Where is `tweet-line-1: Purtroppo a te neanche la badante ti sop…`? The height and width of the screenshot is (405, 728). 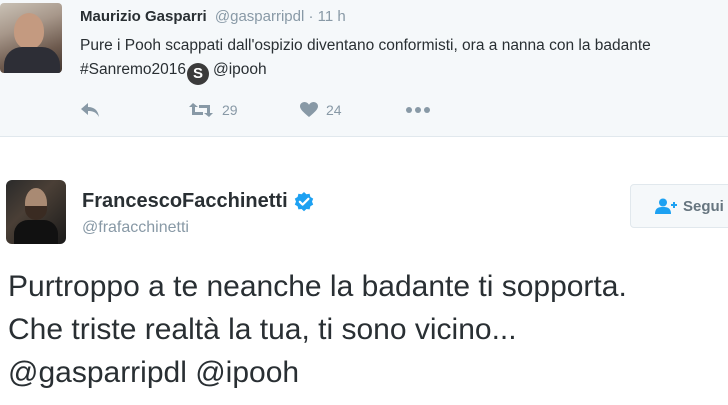 tweet-line-1: Purtroppo a te neanche la badante ti sop… is located at coordinates (317, 286).